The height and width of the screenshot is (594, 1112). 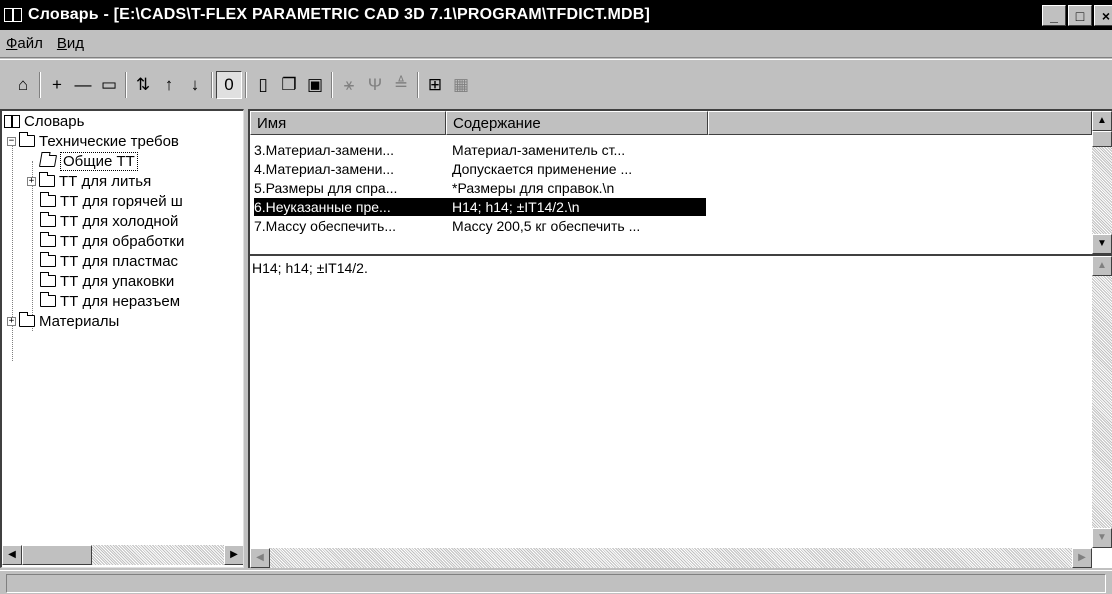 I want to click on tree-item-plastics: ТТ для пластмас, so click(x=109, y=261).